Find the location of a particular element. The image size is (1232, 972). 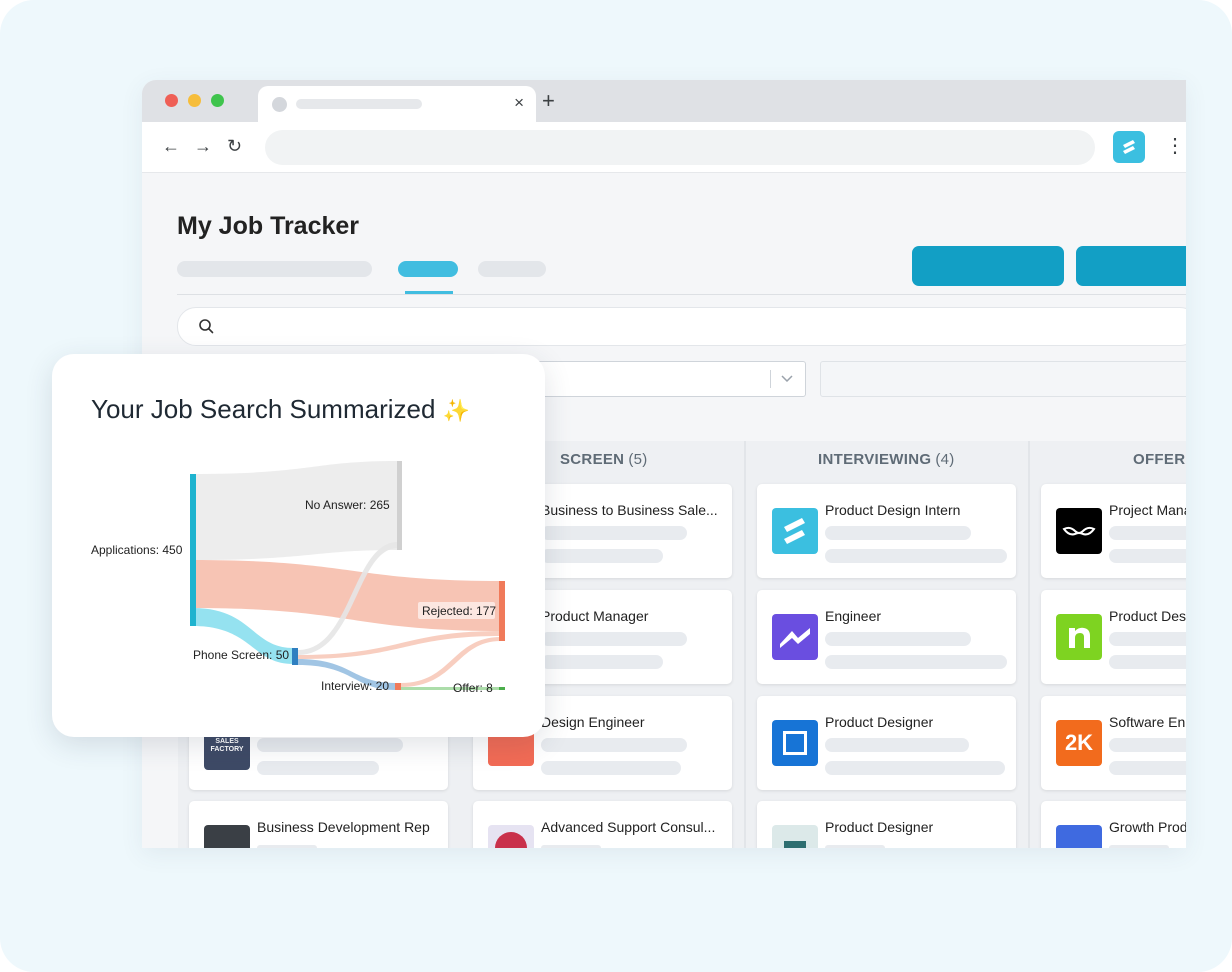

node-phone-screen is located at coordinates (295, 656).